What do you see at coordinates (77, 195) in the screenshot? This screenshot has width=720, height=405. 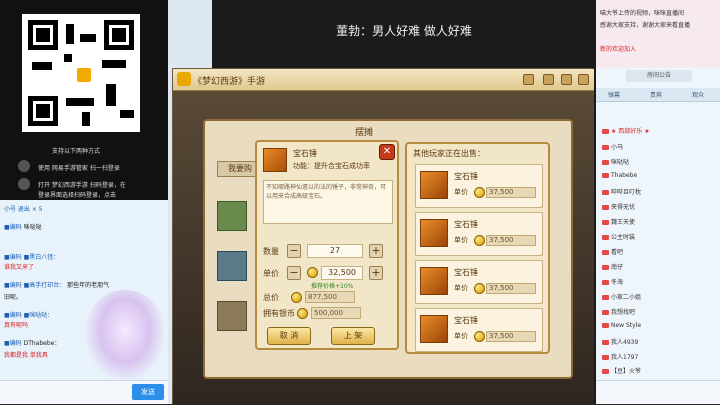 I see `login-line-3: 登录界面选择扫码登录，点击` at bounding box center [77, 195].